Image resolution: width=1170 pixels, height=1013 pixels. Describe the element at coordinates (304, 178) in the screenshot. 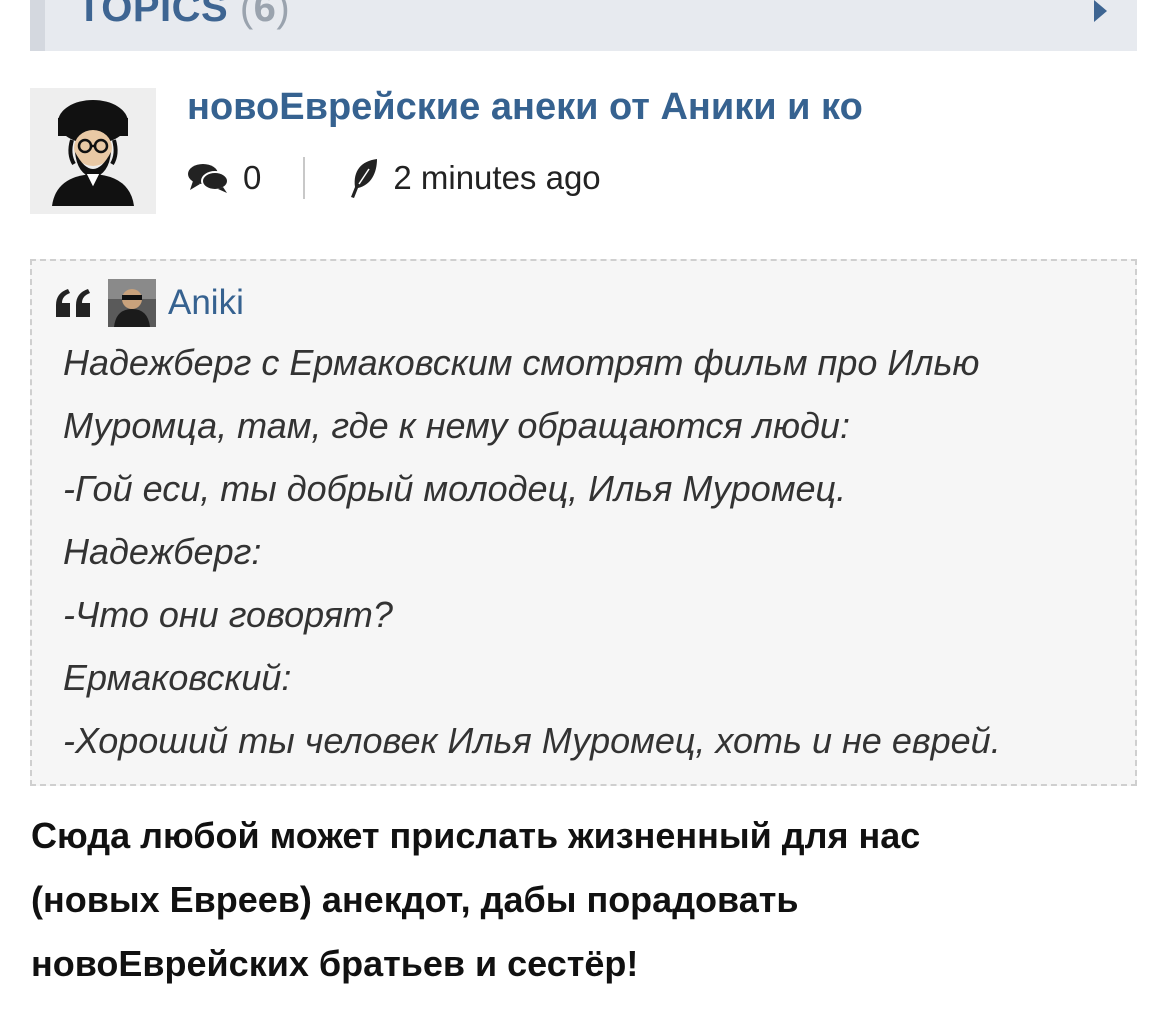

I see `meta-divider` at that location.